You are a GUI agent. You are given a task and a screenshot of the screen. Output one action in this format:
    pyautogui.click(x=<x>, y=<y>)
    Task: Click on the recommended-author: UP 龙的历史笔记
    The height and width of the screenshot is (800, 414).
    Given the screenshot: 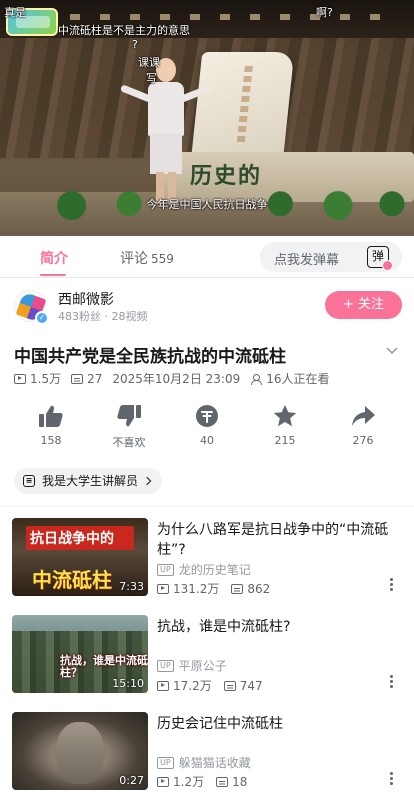 What is the action you would take?
    pyautogui.click(x=204, y=569)
    